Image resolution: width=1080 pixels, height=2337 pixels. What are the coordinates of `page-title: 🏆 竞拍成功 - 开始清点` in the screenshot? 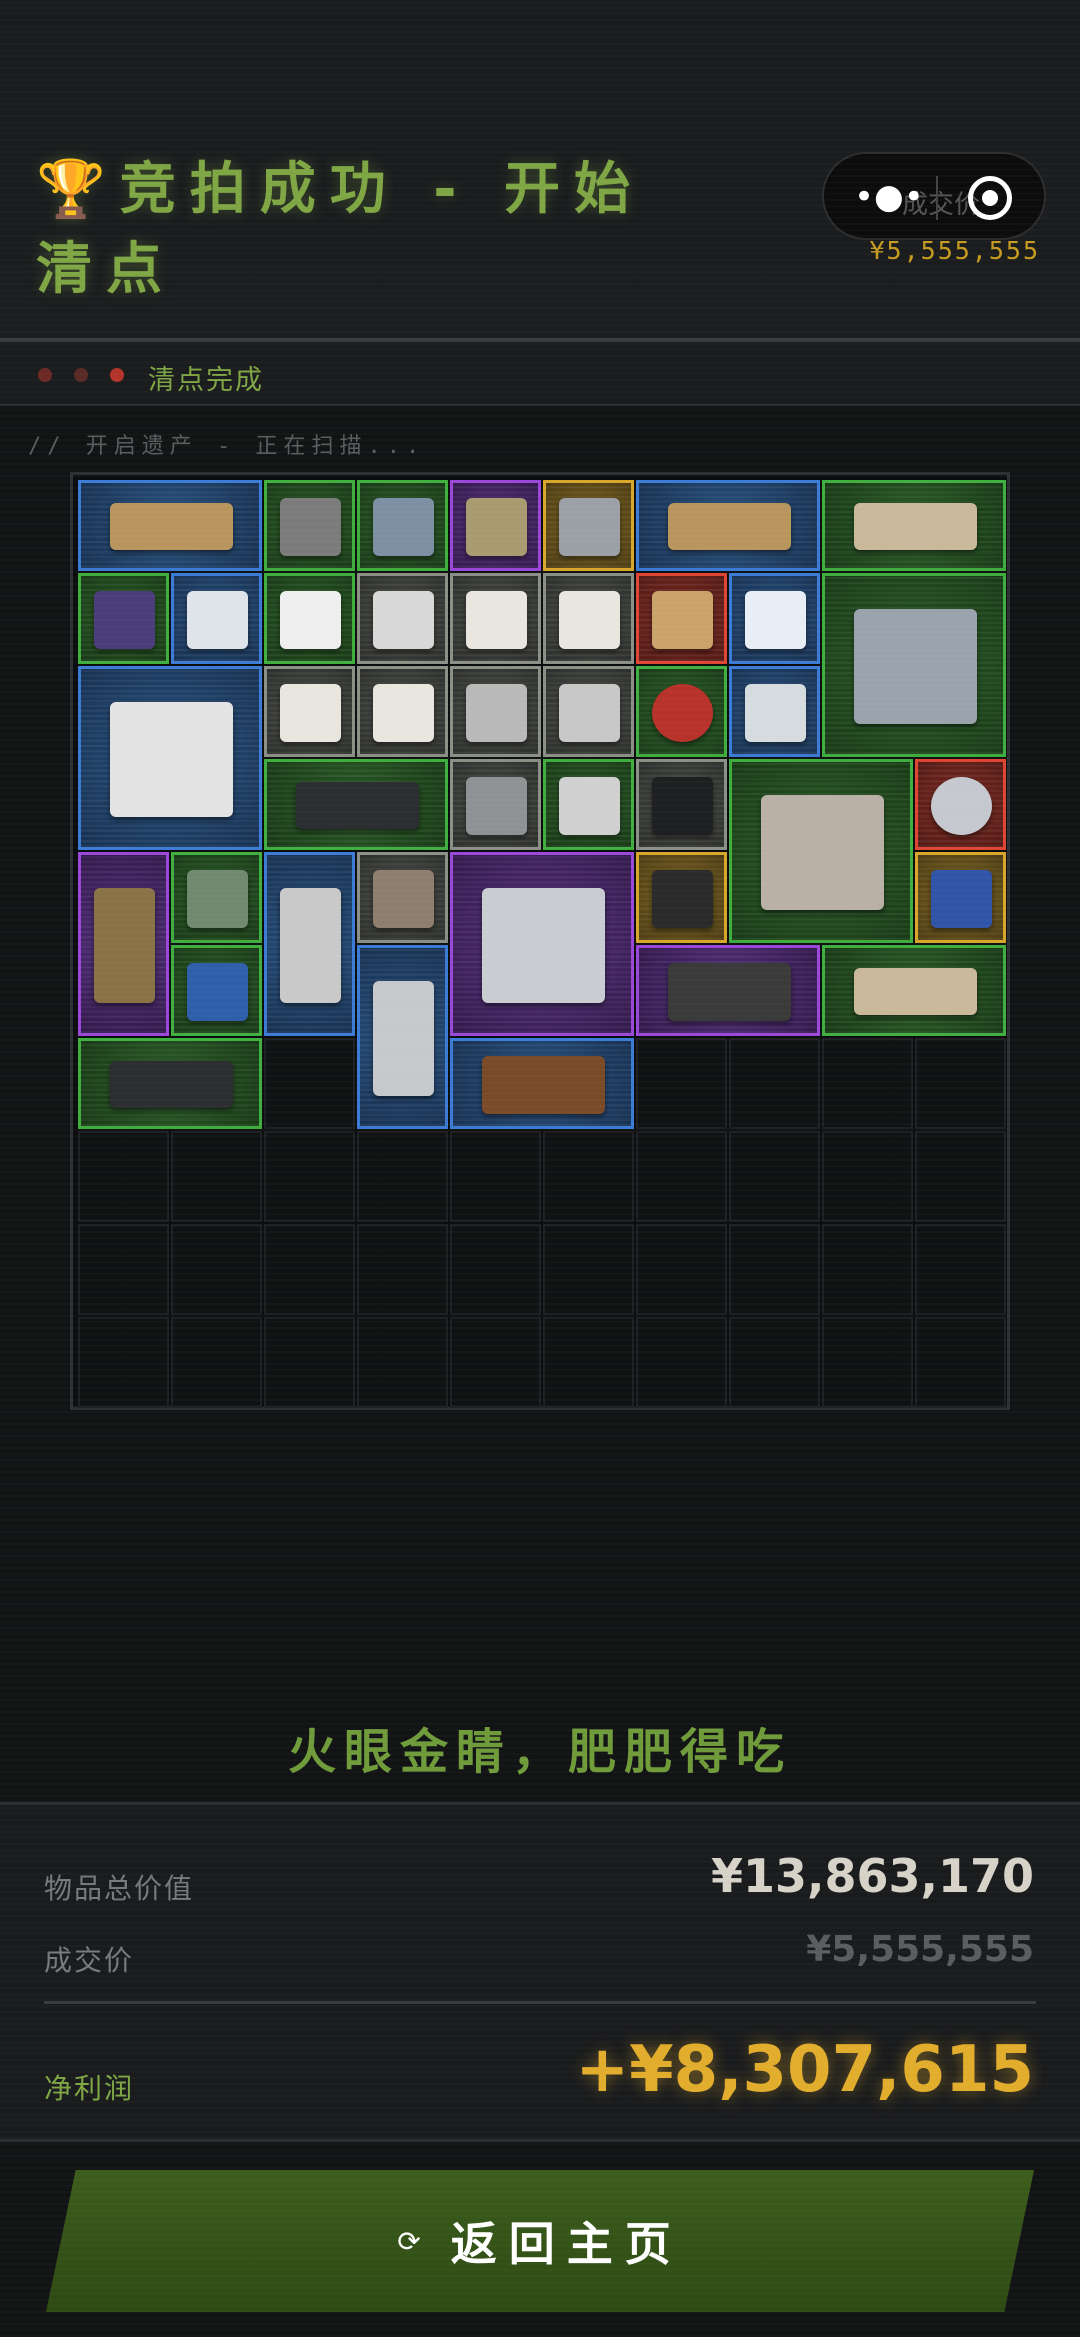 It's located at (366, 230).